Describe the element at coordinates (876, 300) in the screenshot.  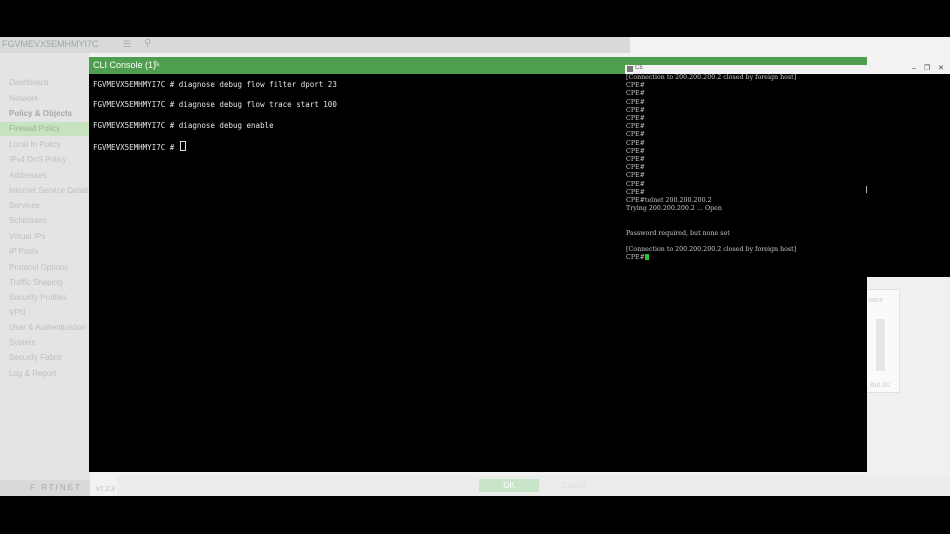
I see `background-box-label: ware` at that location.